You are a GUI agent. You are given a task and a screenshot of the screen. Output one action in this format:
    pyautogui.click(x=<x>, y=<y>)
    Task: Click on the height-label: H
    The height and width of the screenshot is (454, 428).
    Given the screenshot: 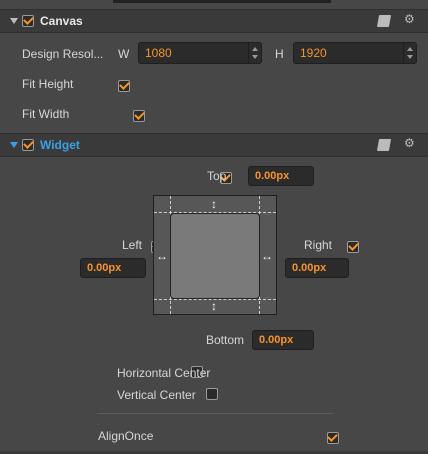 What is the action you would take?
    pyautogui.click(x=279, y=54)
    